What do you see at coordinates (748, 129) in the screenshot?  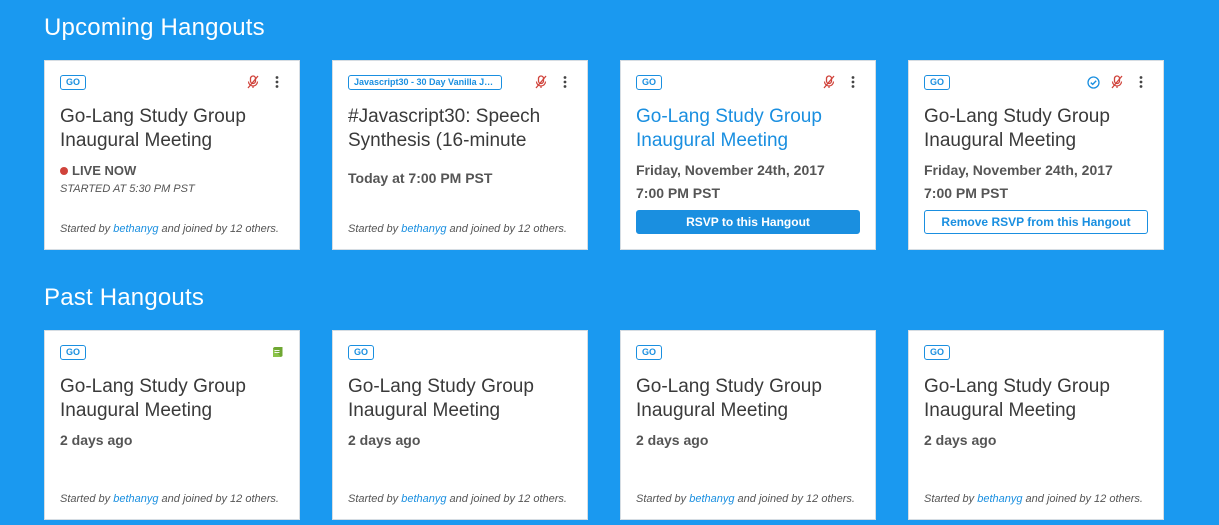 I see `hangout-title-link: Go-Lang Study Group Inaugural Meeting` at bounding box center [748, 129].